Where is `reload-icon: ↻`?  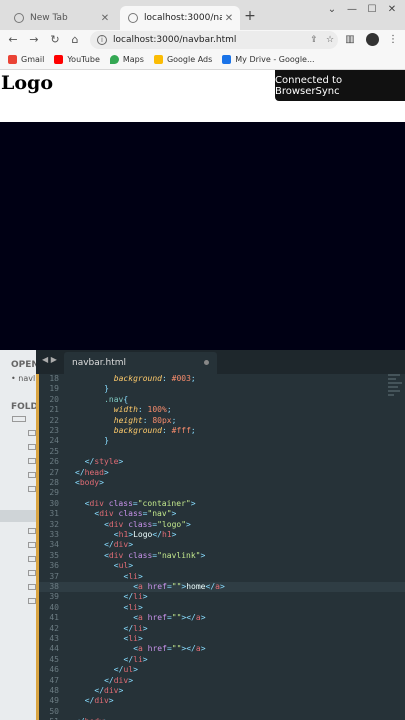
reload-icon: ↻ is located at coordinates (55, 40).